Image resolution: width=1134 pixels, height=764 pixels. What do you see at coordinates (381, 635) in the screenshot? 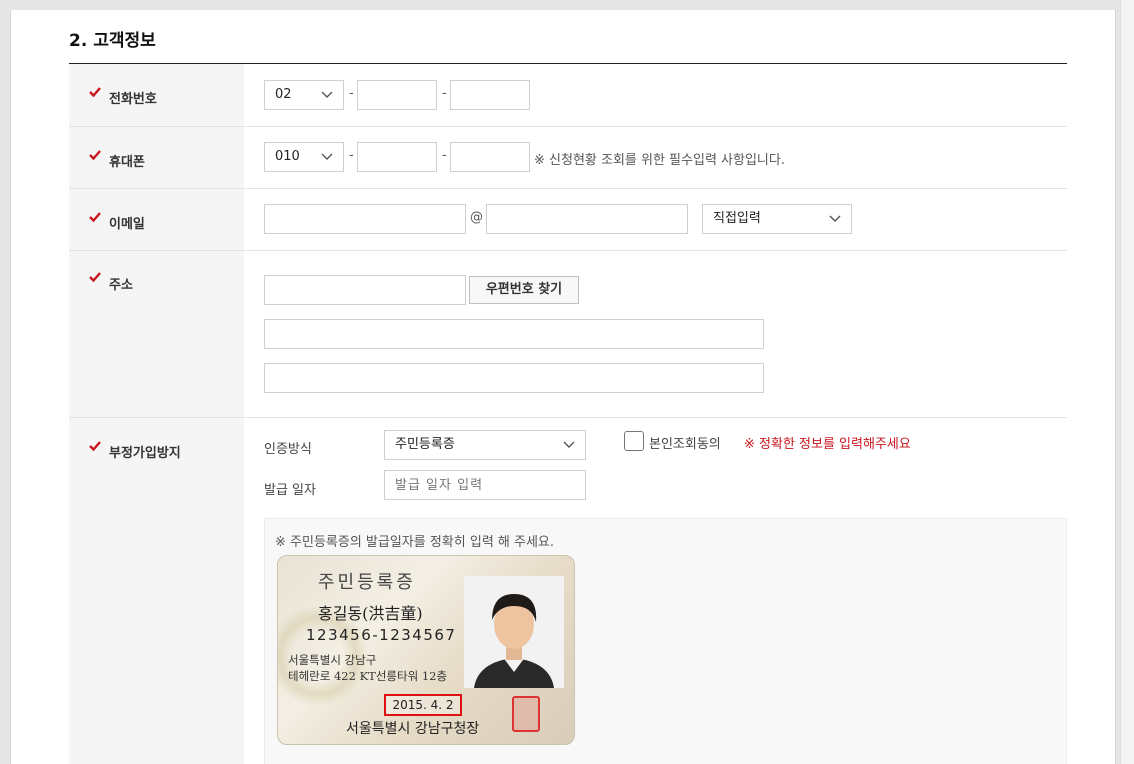
I see `card-number: 123456-1234567` at bounding box center [381, 635].